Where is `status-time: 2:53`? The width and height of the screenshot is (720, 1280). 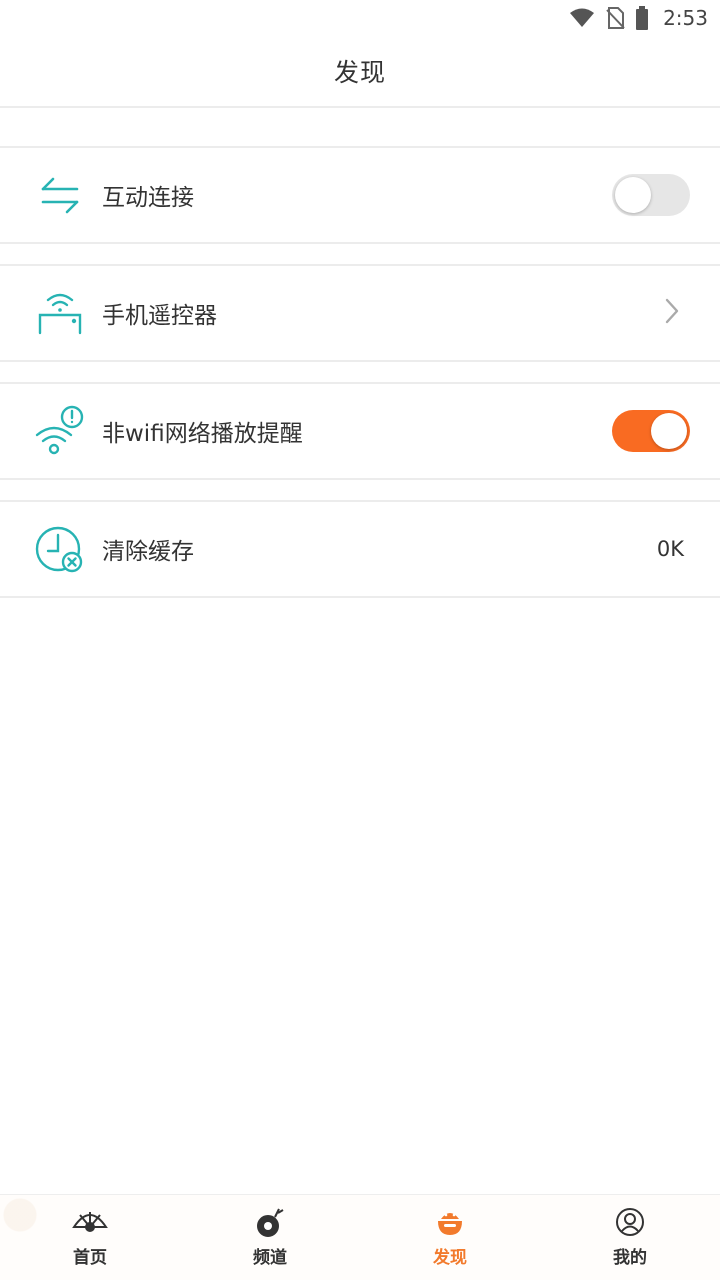
status-time: 2:53 is located at coordinates (685, 18).